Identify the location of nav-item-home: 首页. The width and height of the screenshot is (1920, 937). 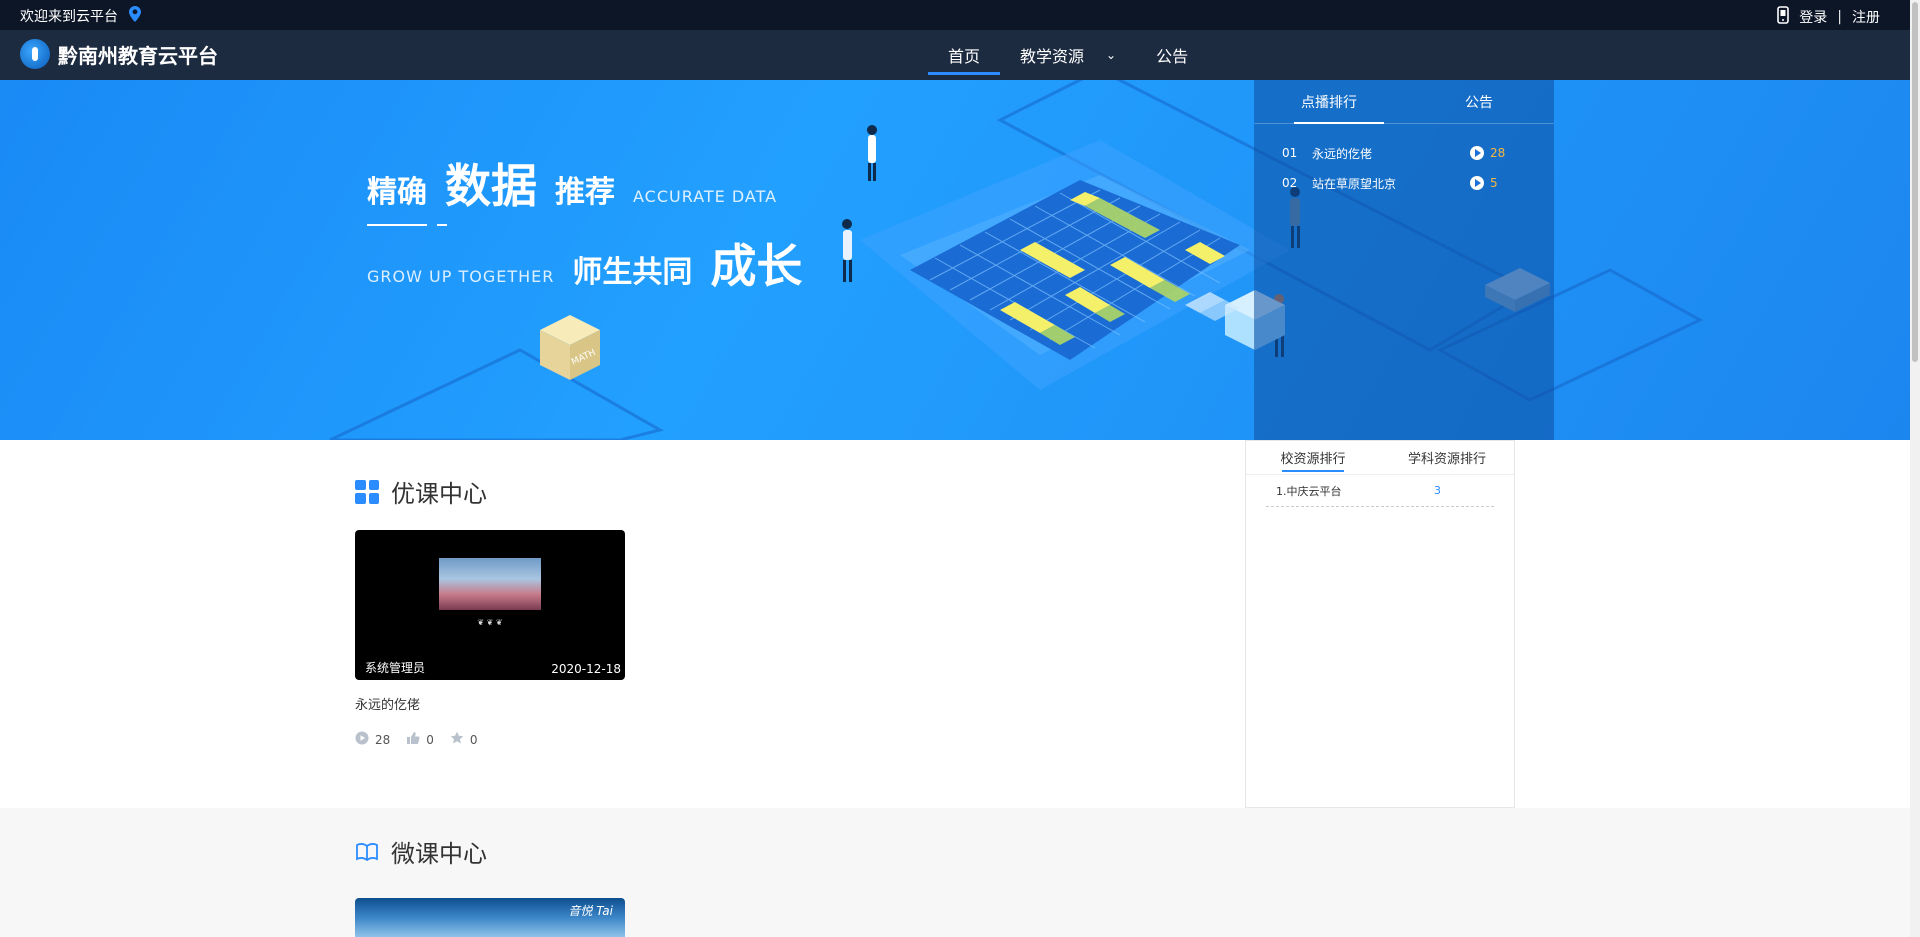
(964, 55).